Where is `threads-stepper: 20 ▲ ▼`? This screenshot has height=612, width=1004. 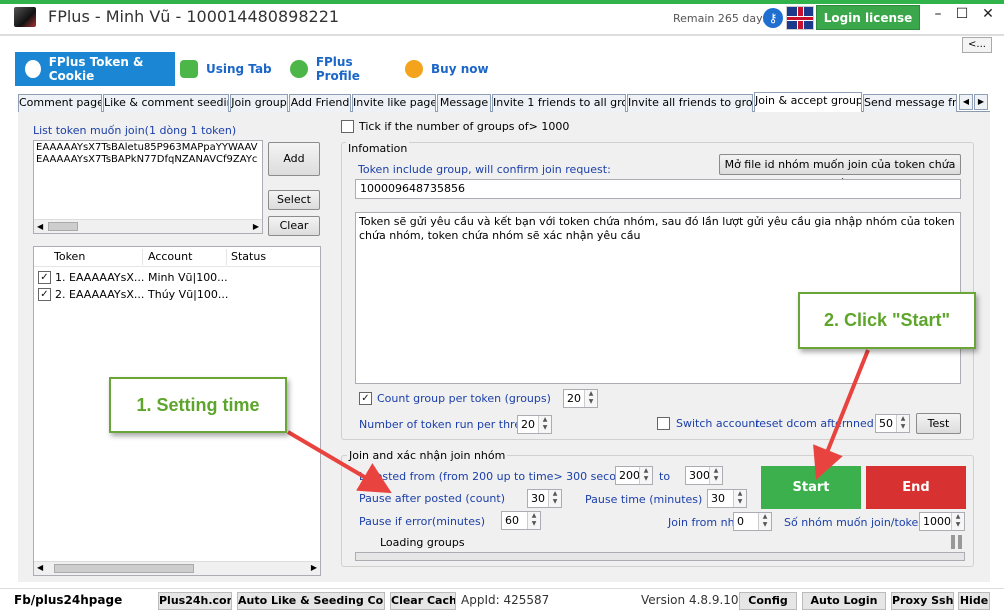 threads-stepper: 20 ▲ ▼ is located at coordinates (534, 424).